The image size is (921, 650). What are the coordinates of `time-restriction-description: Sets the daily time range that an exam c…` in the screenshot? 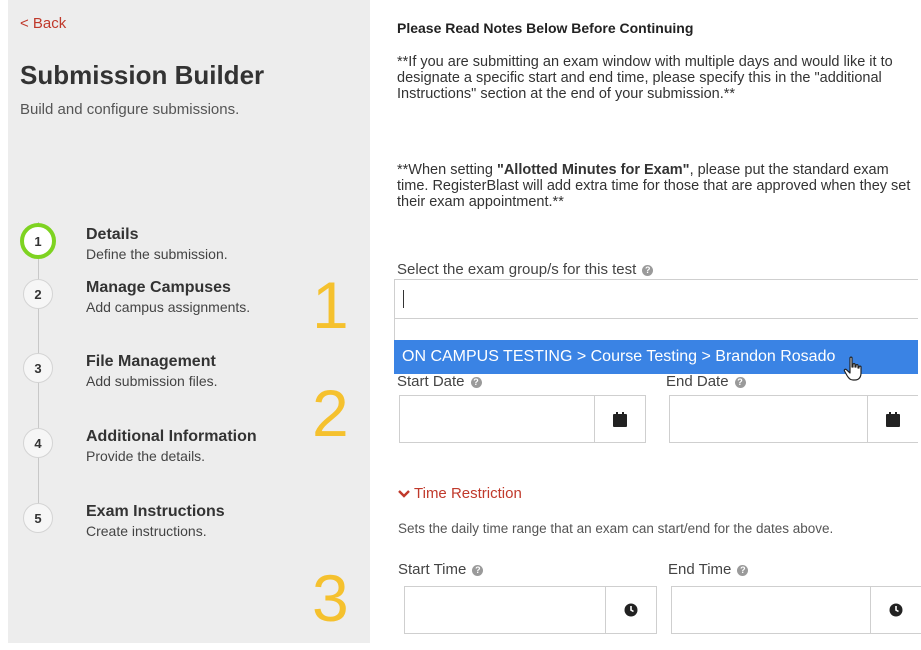 It's located at (616, 528).